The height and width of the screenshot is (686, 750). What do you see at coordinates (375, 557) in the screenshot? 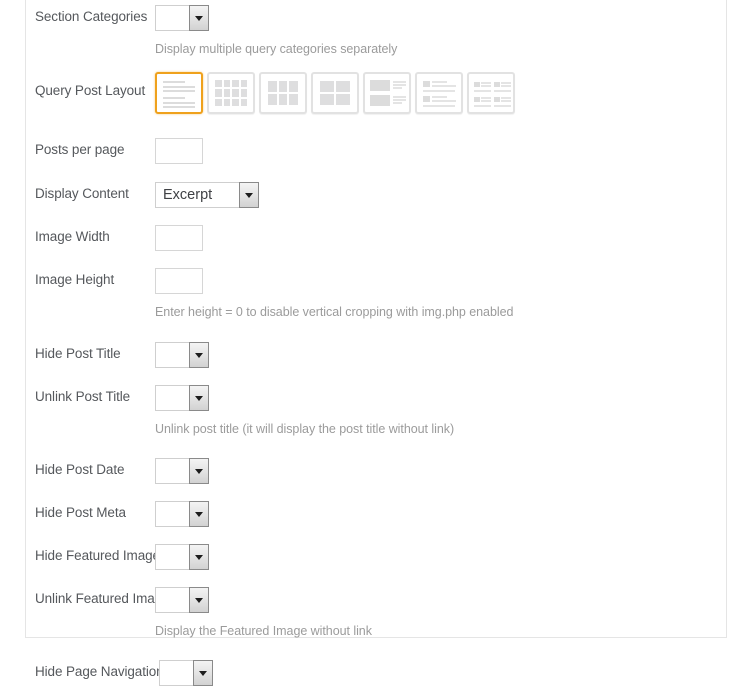
I see `field-row-hide-featured-image: Hide Featured Image` at bounding box center [375, 557].